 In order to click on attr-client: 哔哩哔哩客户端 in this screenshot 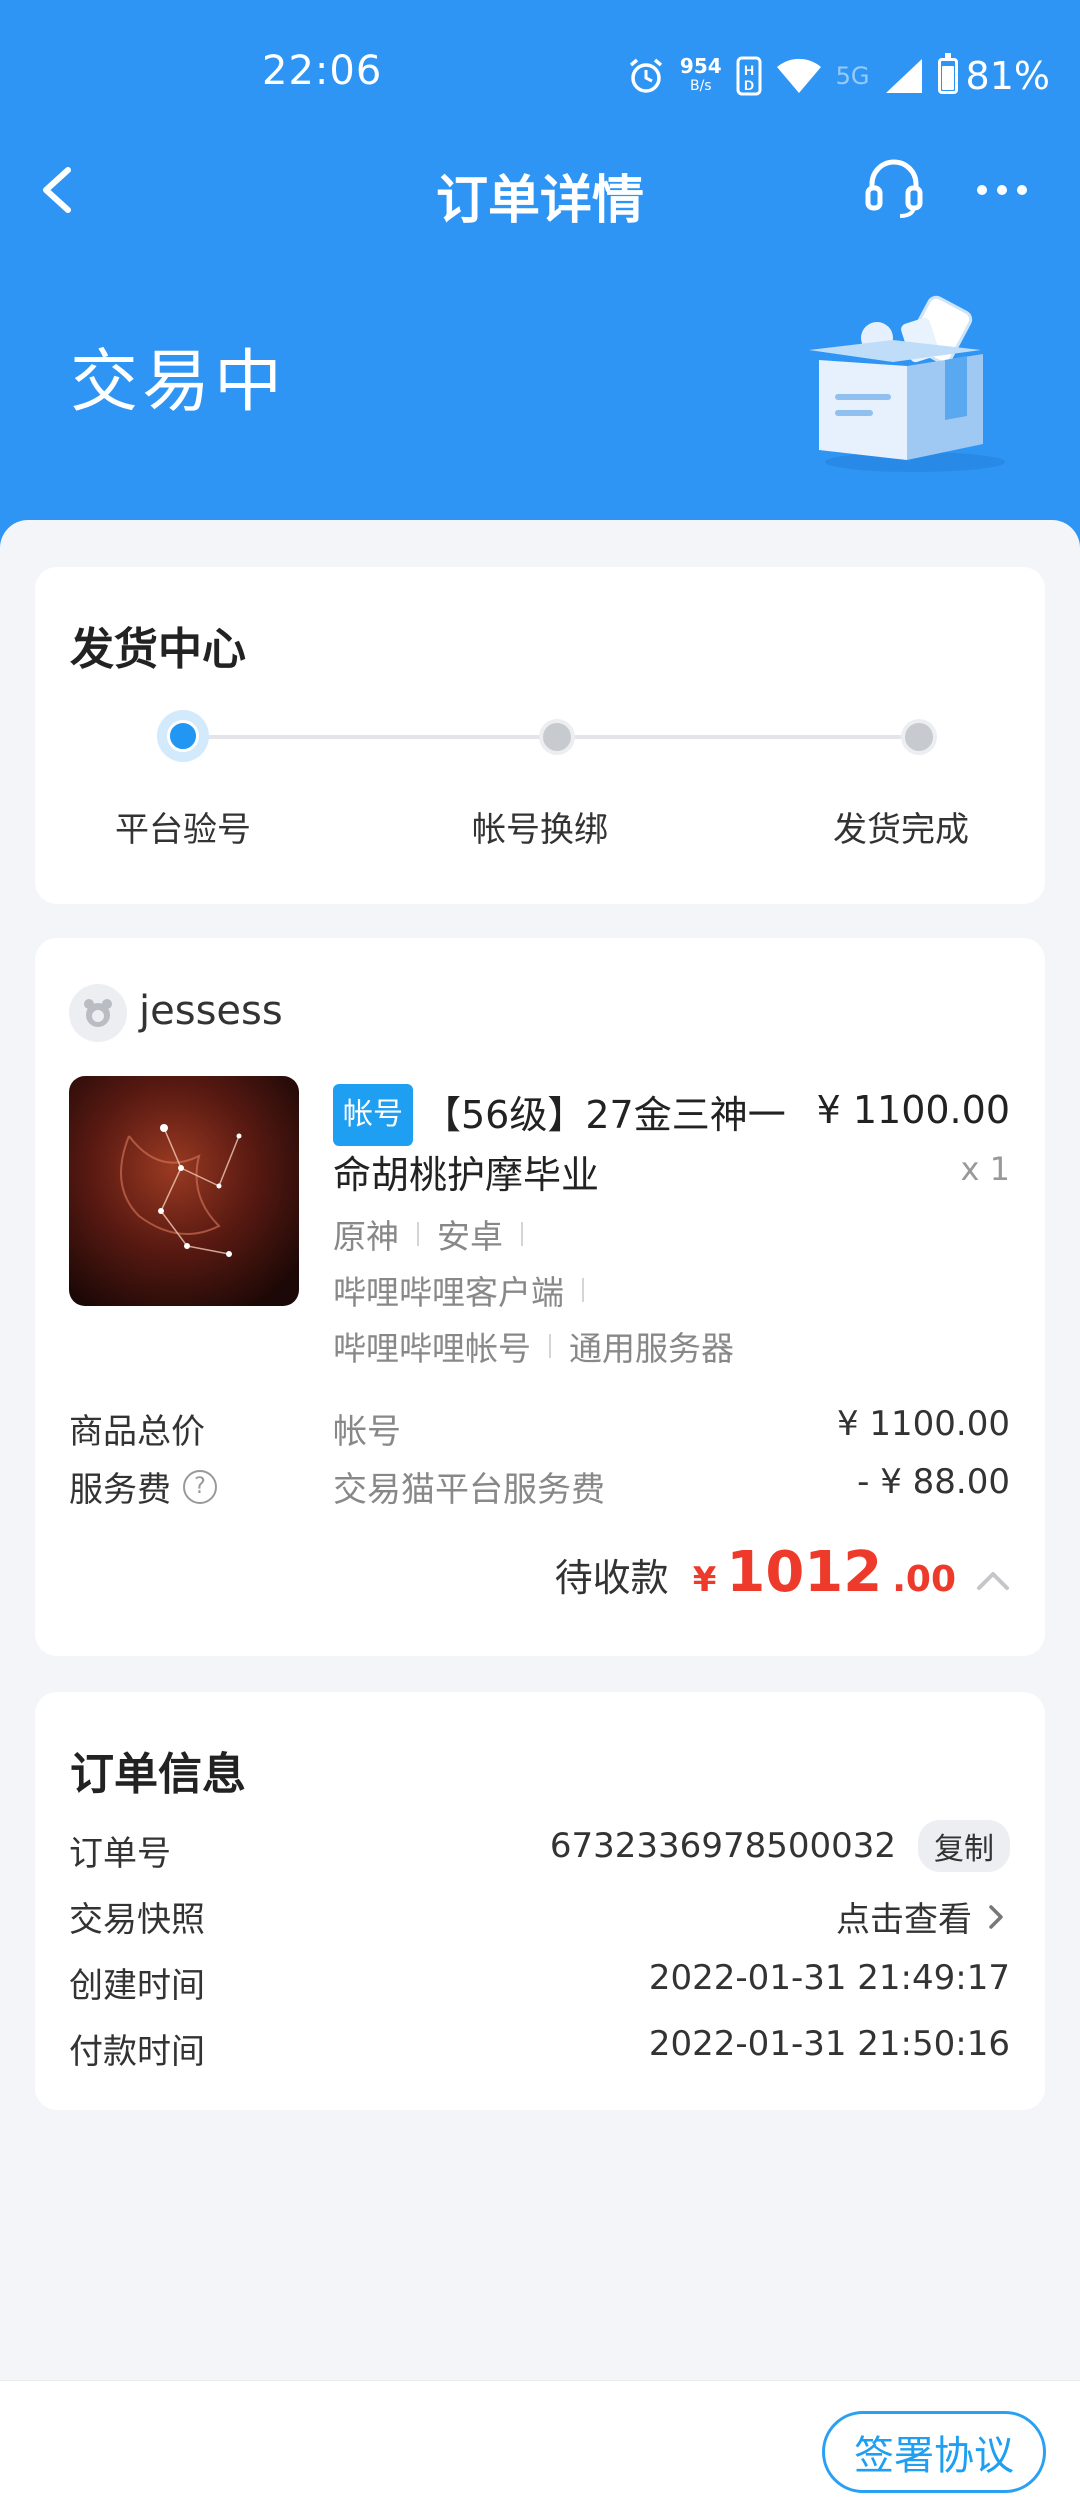, I will do `click(448, 1292)`.